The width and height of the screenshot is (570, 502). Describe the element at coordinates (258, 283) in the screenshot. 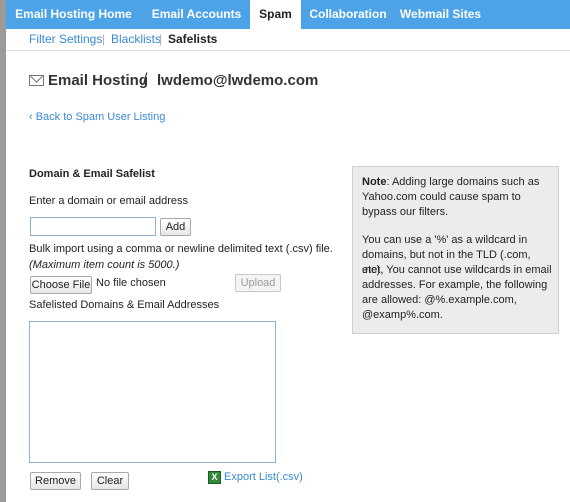

I see `upload-button: Upload` at that location.